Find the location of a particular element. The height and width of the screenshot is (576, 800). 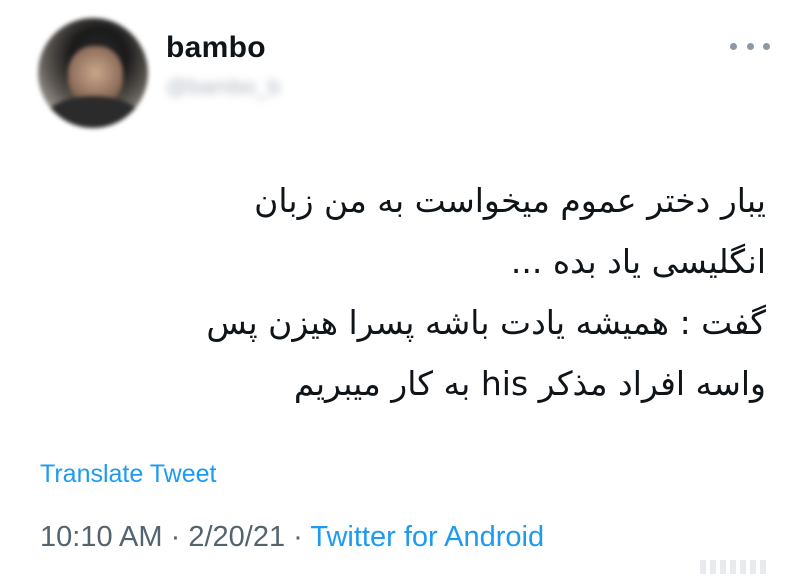

tweet-time: 10:10 AM is located at coordinates (101, 537).